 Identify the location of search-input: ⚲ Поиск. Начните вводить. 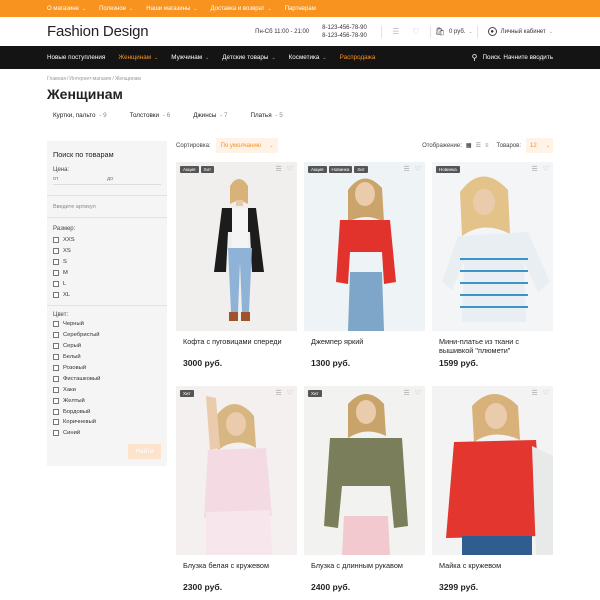
(512, 57).